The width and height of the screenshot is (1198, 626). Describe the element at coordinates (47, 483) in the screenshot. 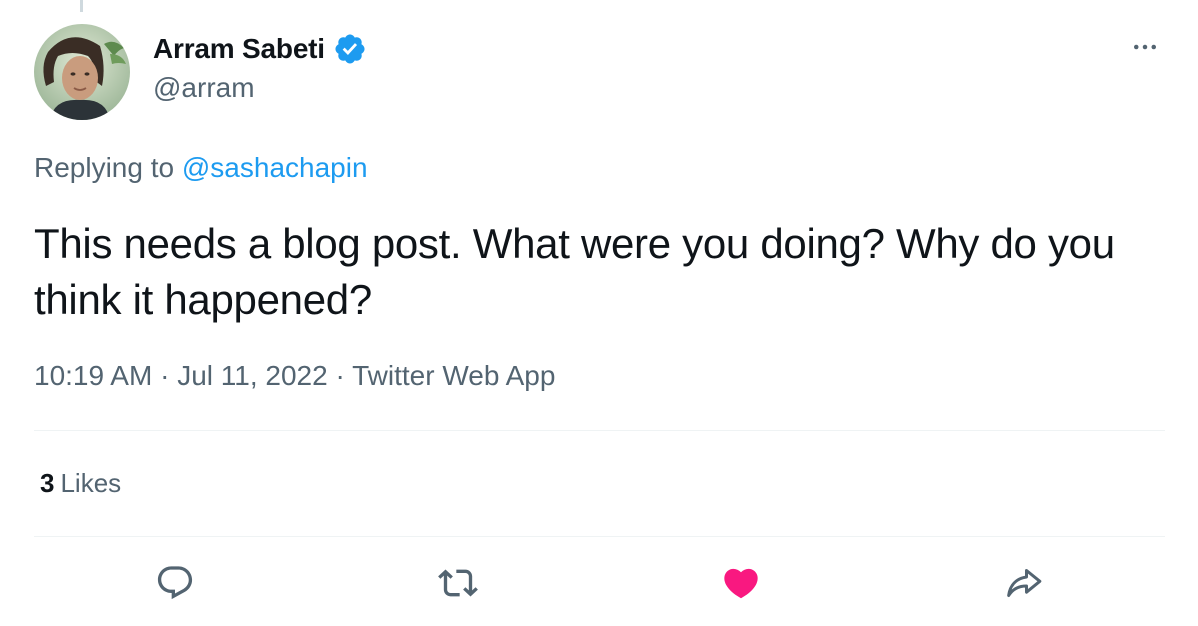

I see `likes-count: 3` at that location.